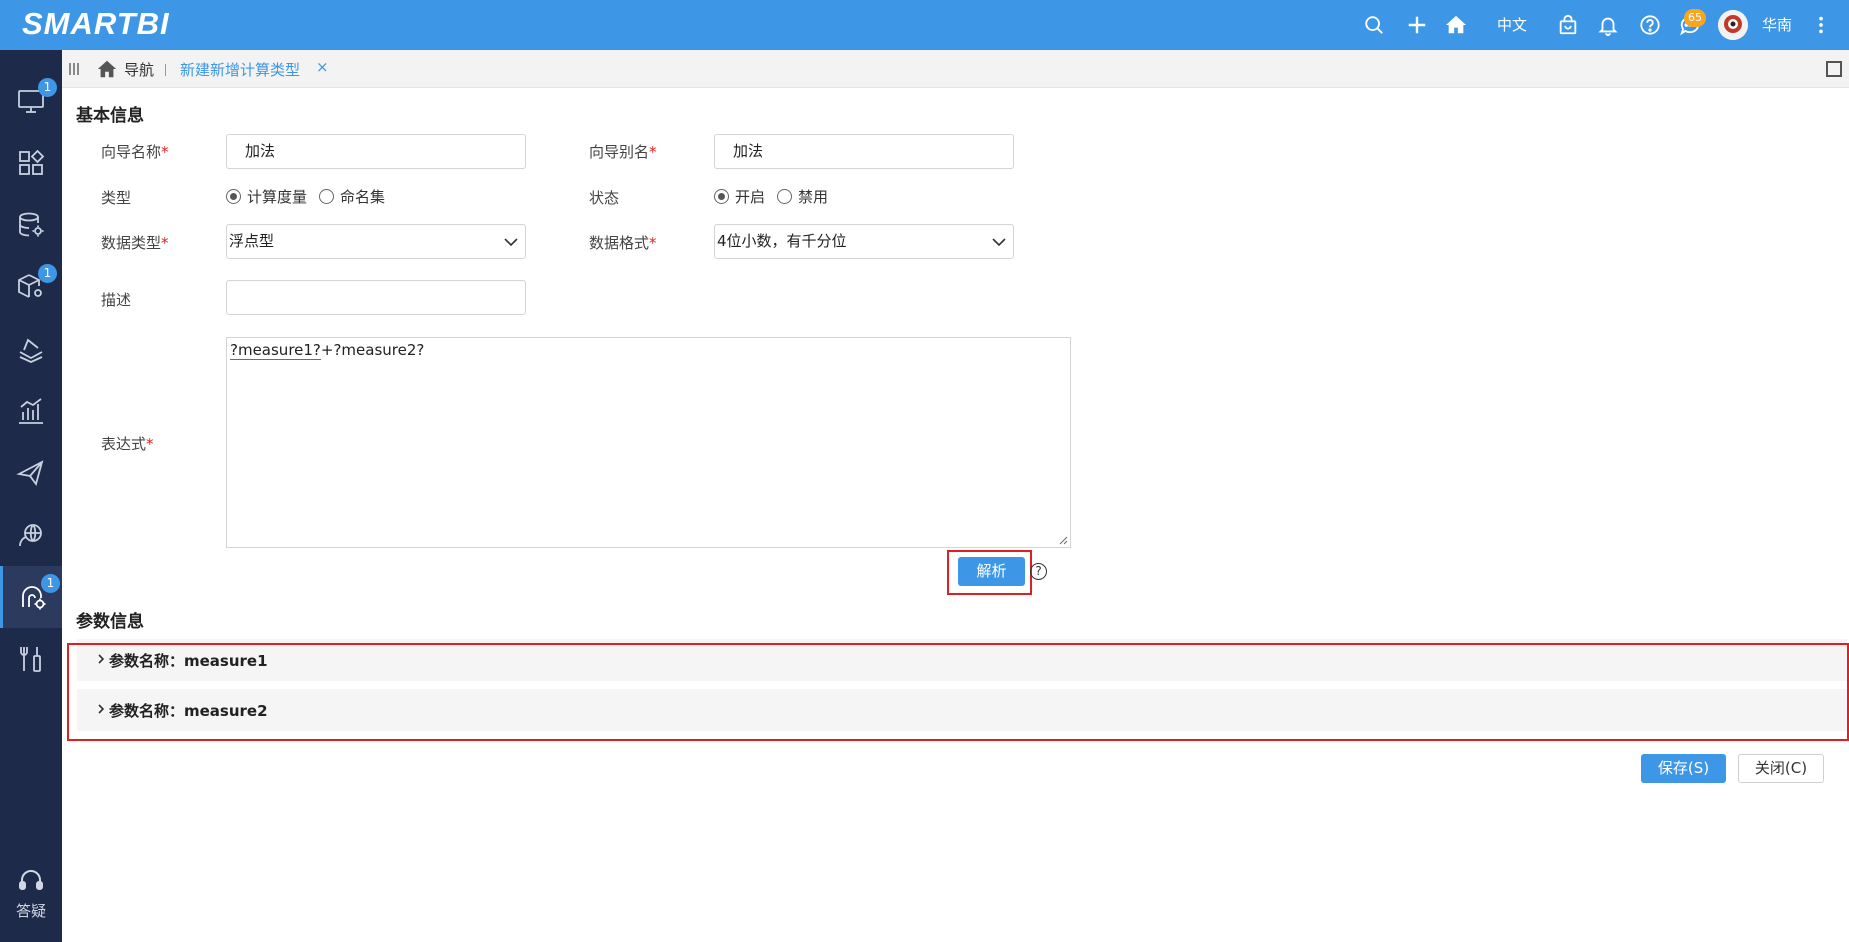 The height and width of the screenshot is (942, 1849). What do you see at coordinates (1781, 768) in the screenshot?
I see `close-button: 关闭(C)` at bounding box center [1781, 768].